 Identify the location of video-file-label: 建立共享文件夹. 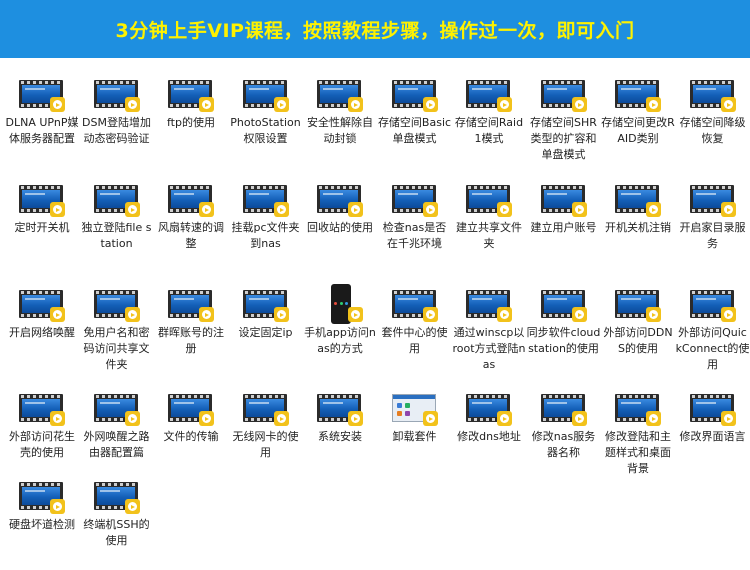
(489, 235).